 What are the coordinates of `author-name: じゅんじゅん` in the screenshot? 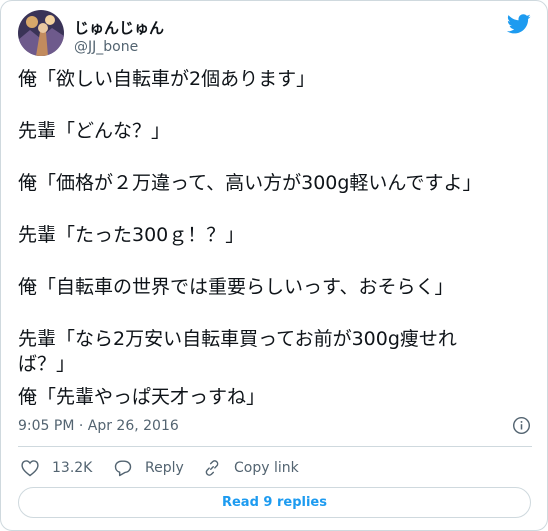 It's located at (119, 27).